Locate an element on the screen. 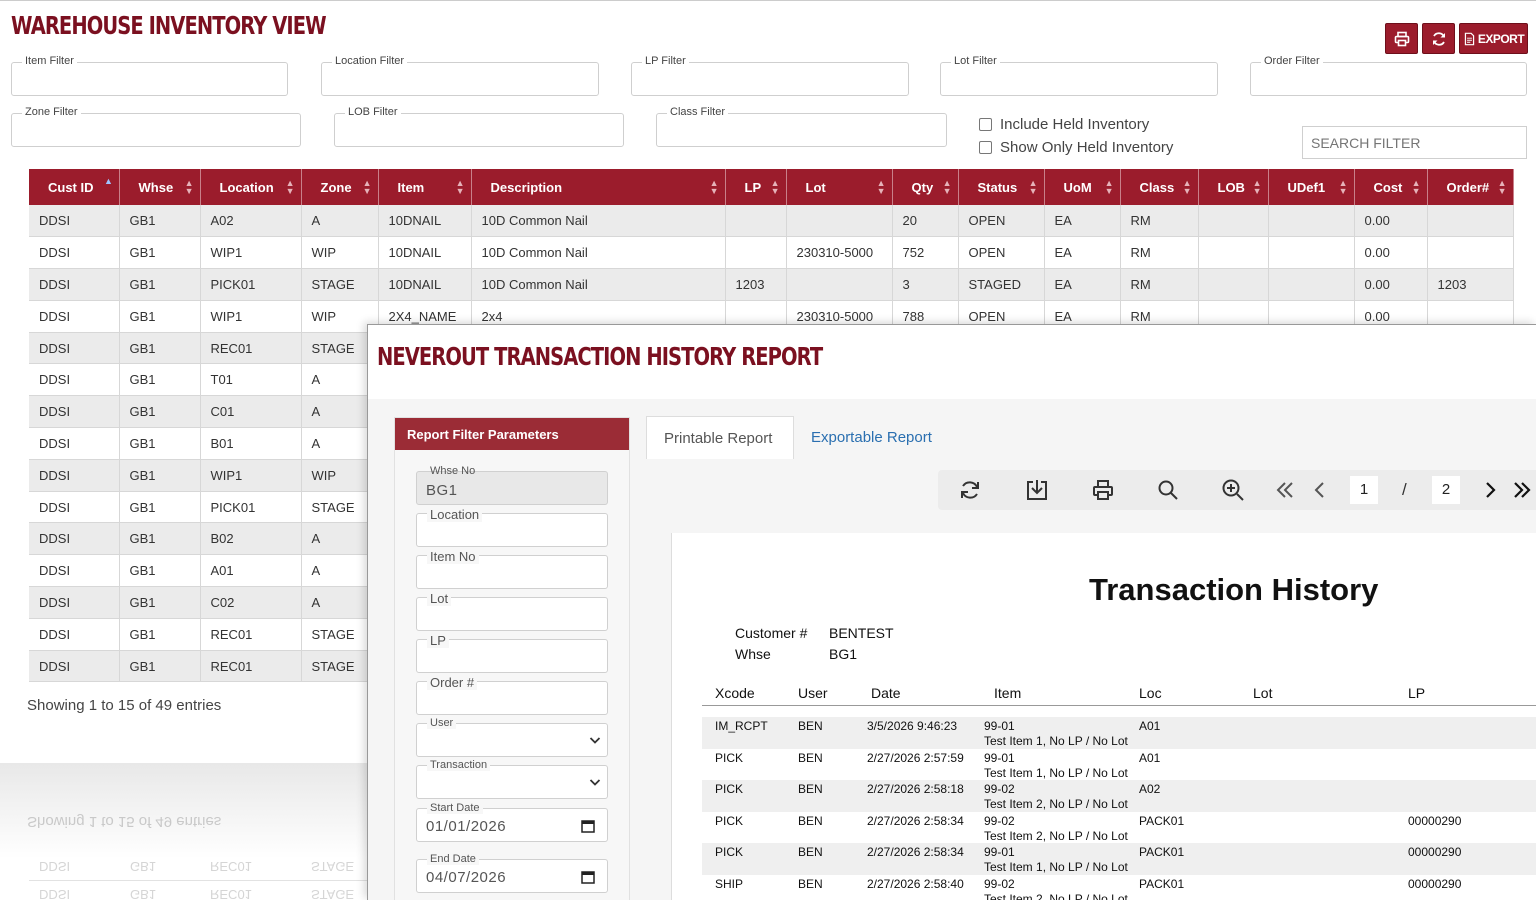 This screenshot has height=900, width=1536. printer-icon is located at coordinates (1103, 490).